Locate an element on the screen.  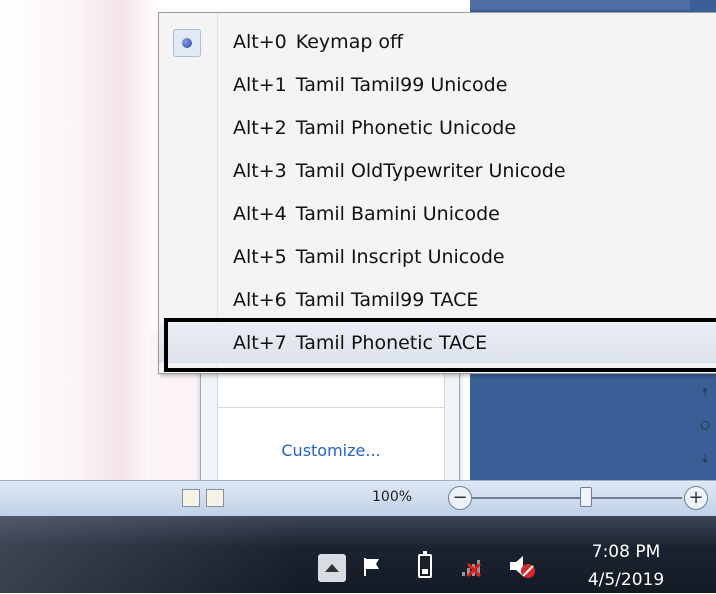
zoom-level: 100% is located at coordinates (392, 497).